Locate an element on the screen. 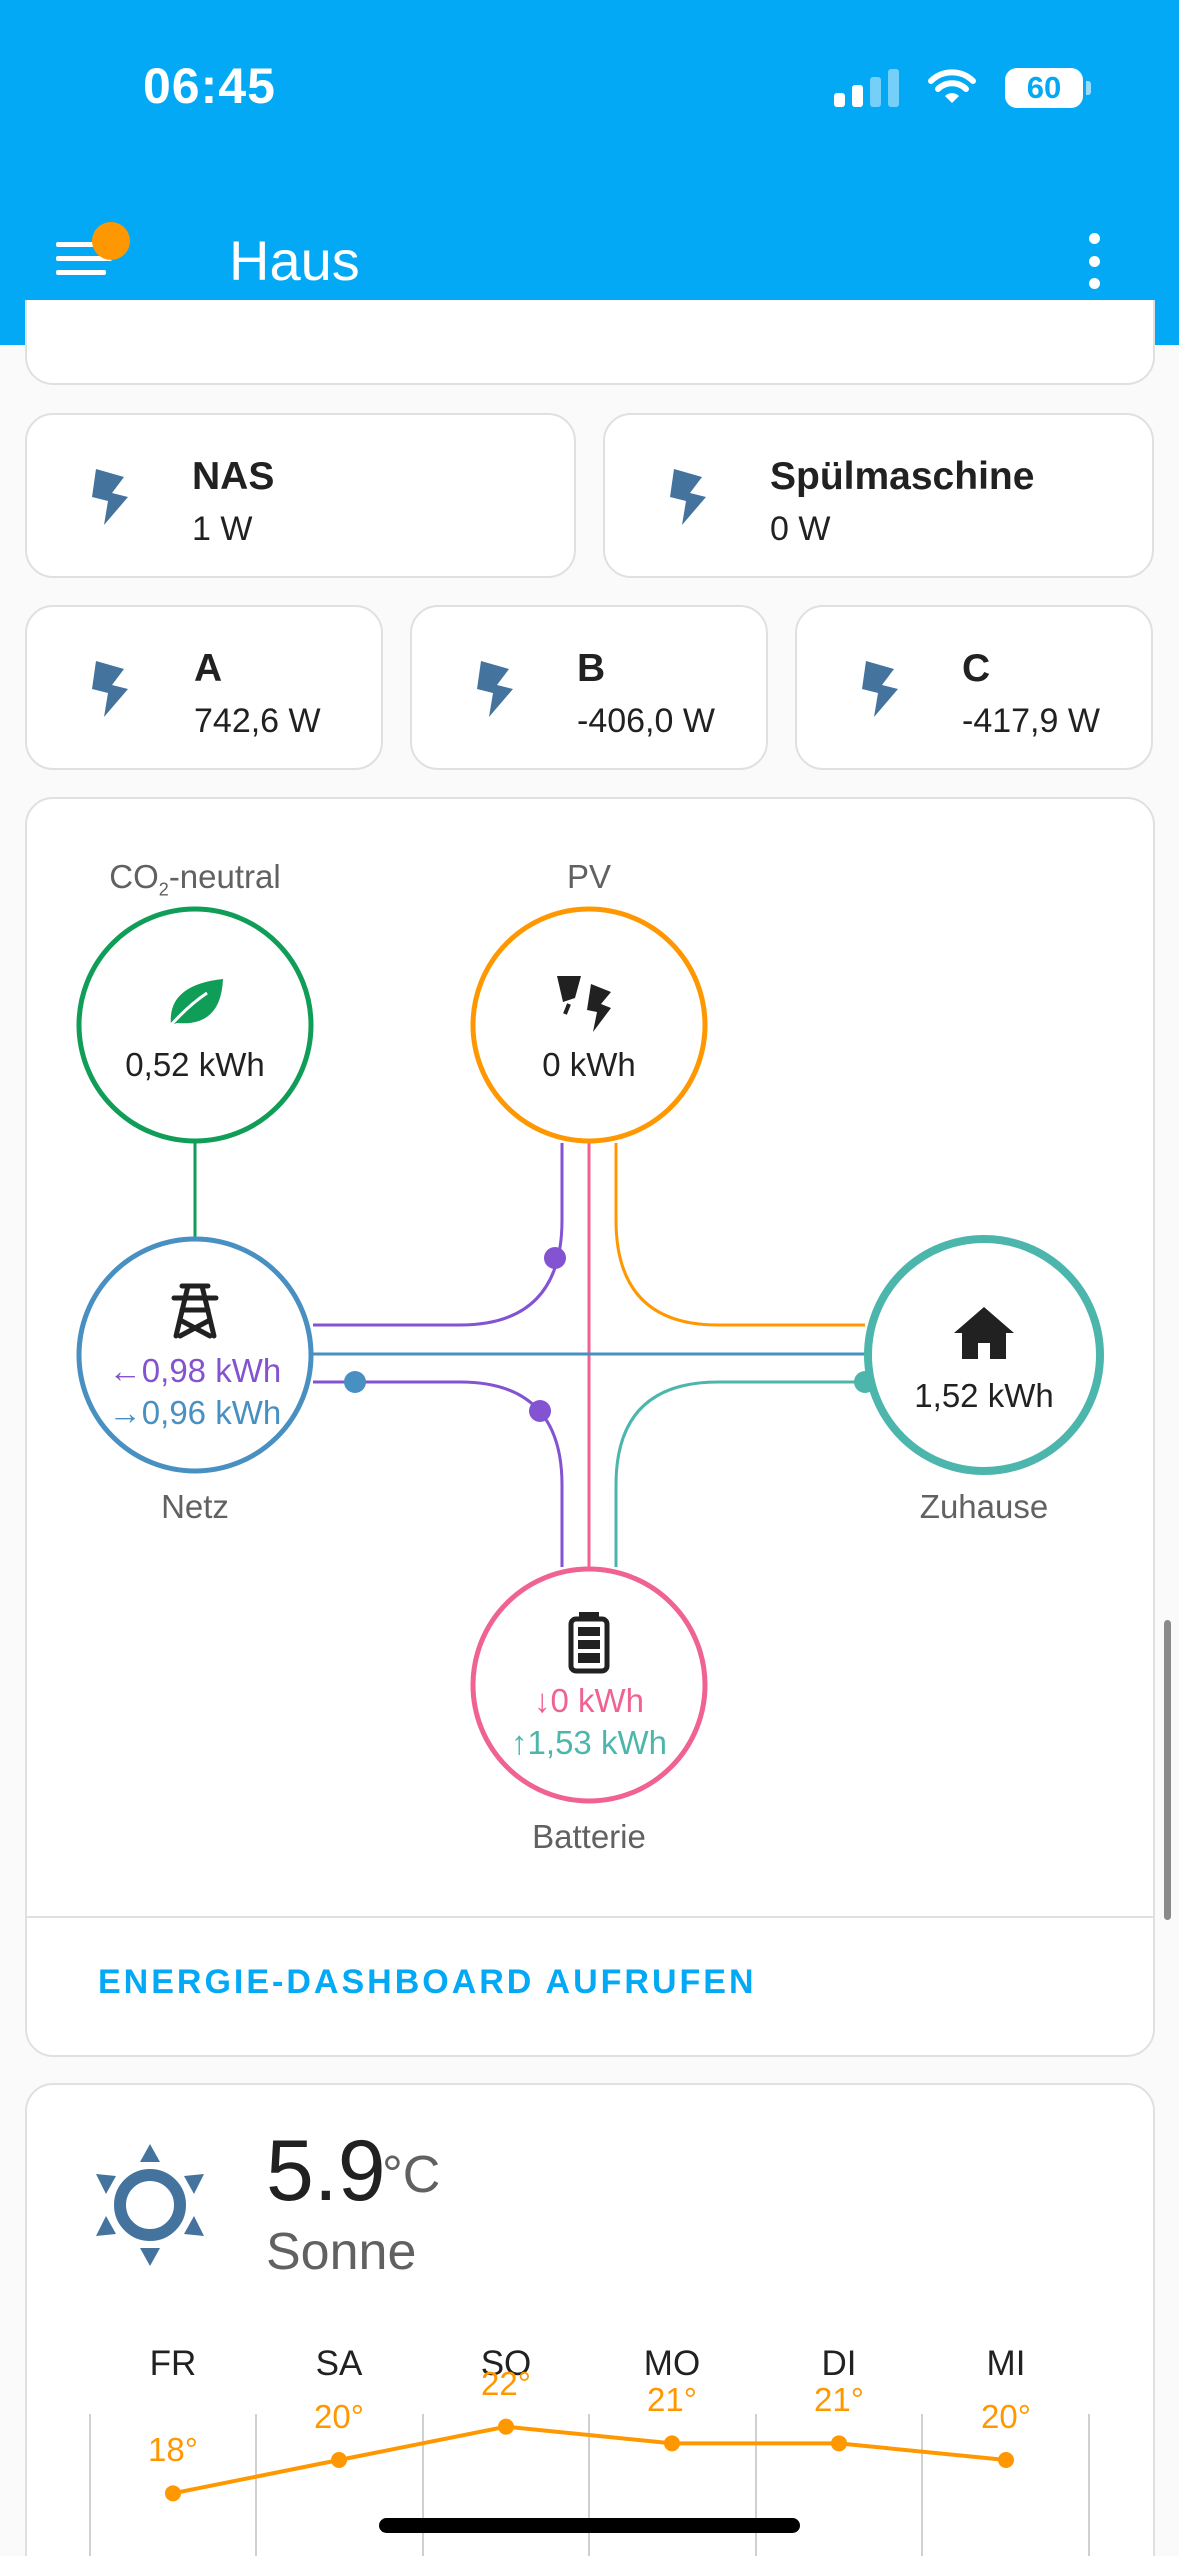 The image size is (1179, 2556). co2-label: CO2-neutral is located at coordinates (195, 879).